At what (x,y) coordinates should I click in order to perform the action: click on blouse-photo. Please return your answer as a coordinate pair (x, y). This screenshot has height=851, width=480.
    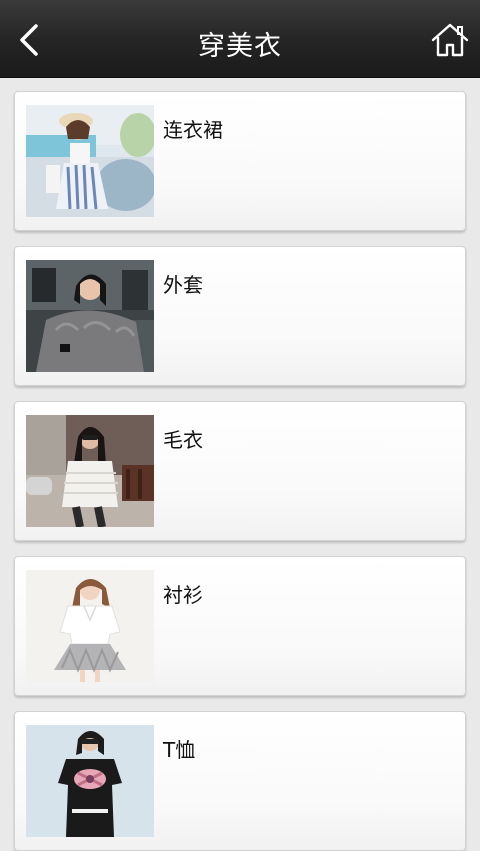
    Looking at the image, I should click on (90, 626).